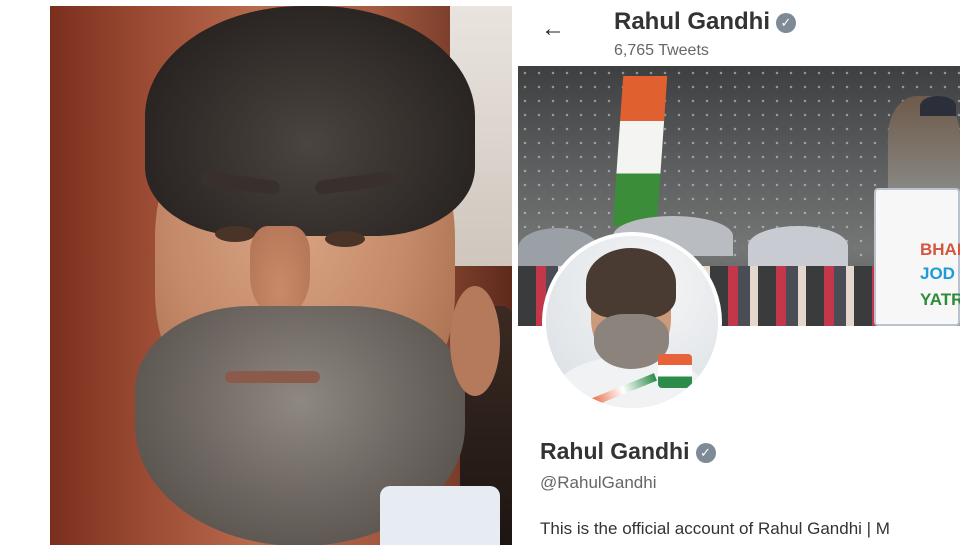  I want to click on yatra-sign: BHAR JOD YATR, so click(917, 257).